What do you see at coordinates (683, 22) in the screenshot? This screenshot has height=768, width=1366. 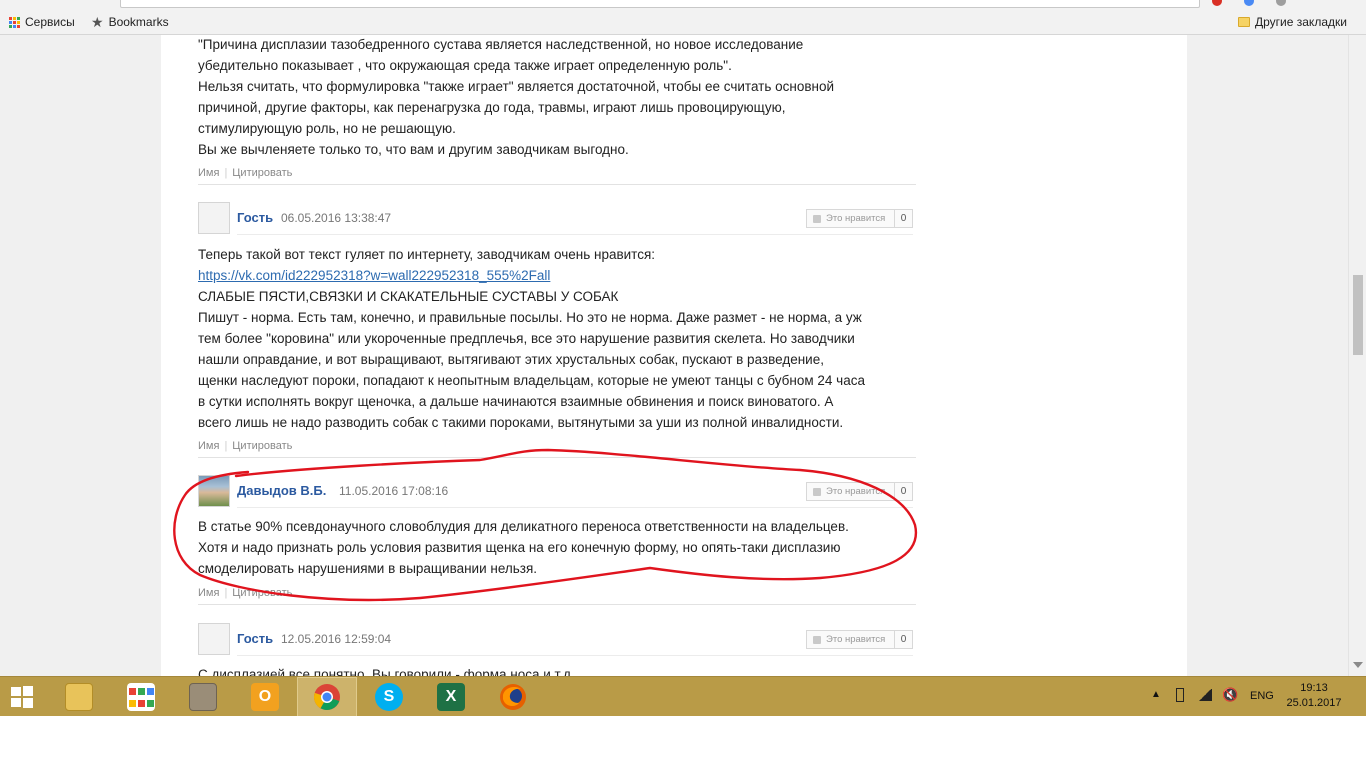 I see `bookmarks-bar: Сервисы ★ Bookmarks Другие закладки` at bounding box center [683, 22].